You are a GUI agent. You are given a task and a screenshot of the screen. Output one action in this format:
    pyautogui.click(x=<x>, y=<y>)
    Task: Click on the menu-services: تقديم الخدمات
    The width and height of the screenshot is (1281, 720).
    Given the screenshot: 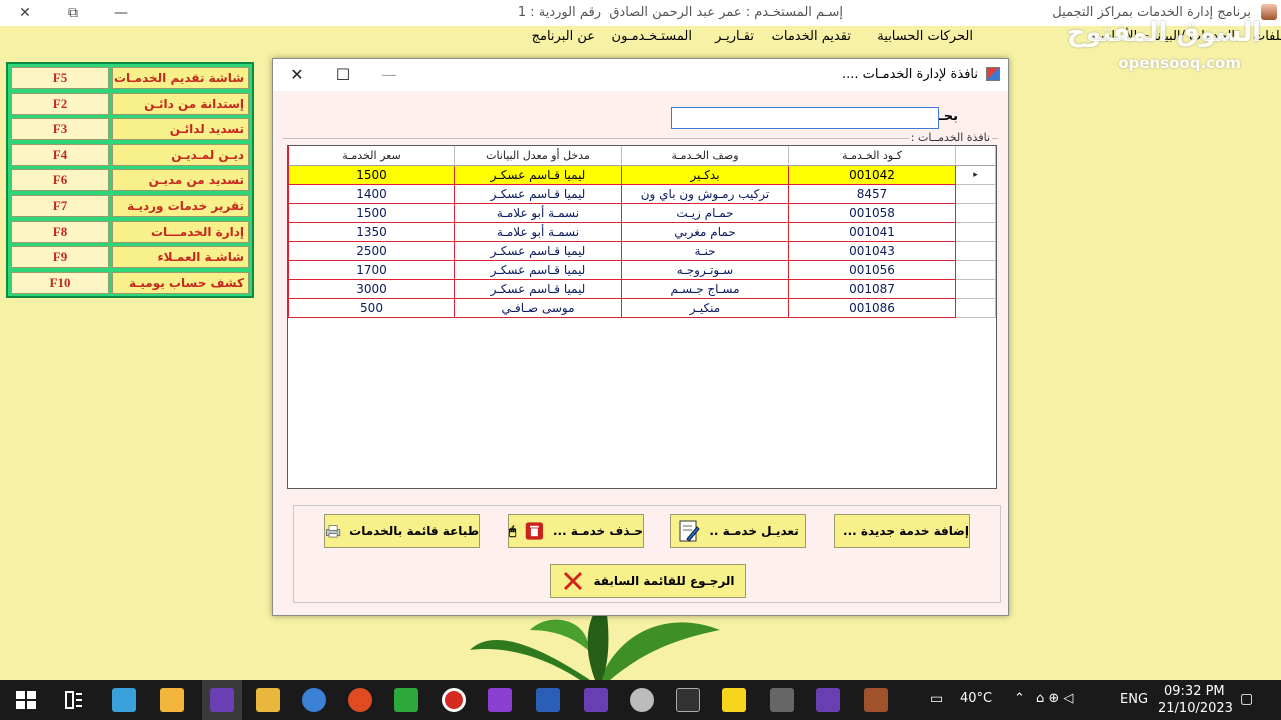 What is the action you would take?
    pyautogui.click(x=811, y=36)
    